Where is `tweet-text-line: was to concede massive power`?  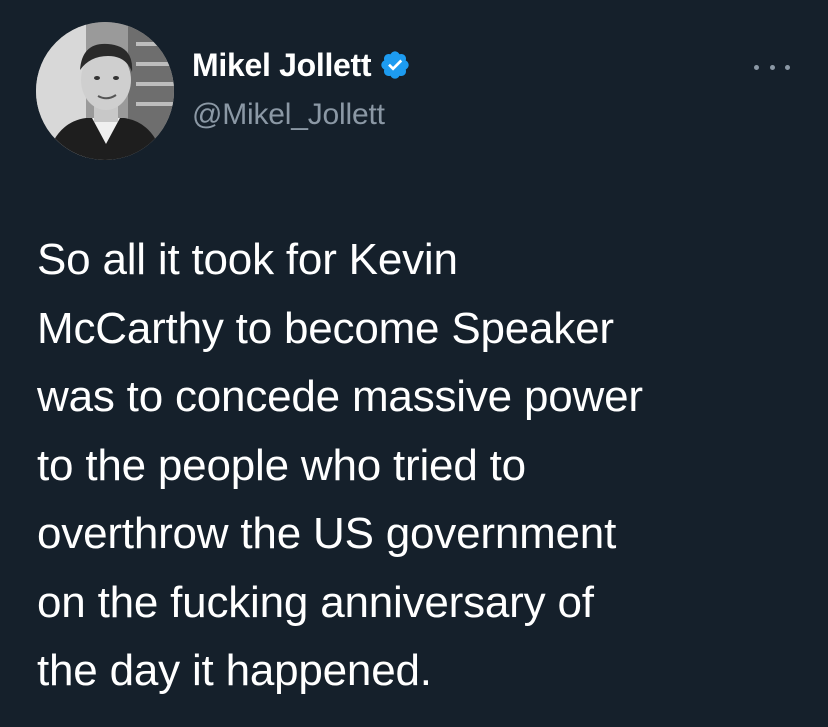
tweet-text-line: was to concede massive power is located at coordinates (340, 396).